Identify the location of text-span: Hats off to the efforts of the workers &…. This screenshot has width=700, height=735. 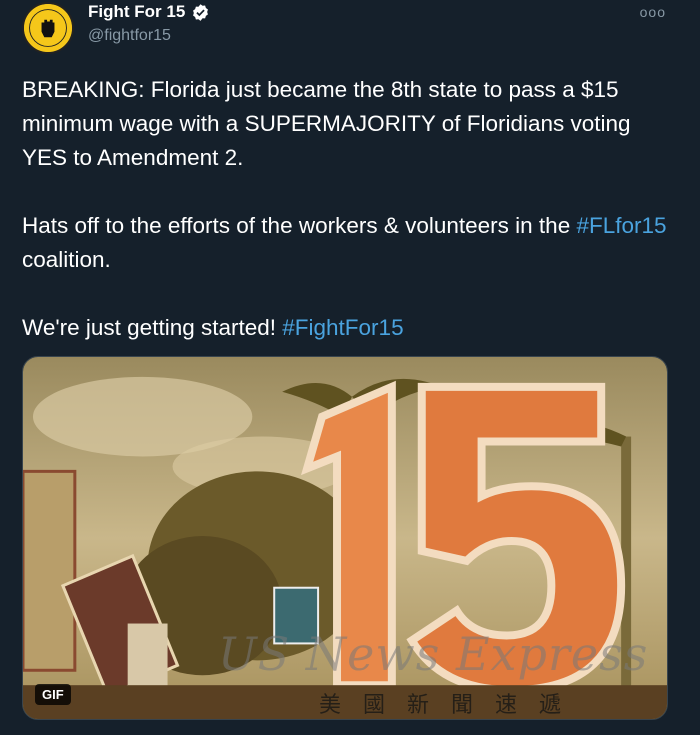
(299, 225).